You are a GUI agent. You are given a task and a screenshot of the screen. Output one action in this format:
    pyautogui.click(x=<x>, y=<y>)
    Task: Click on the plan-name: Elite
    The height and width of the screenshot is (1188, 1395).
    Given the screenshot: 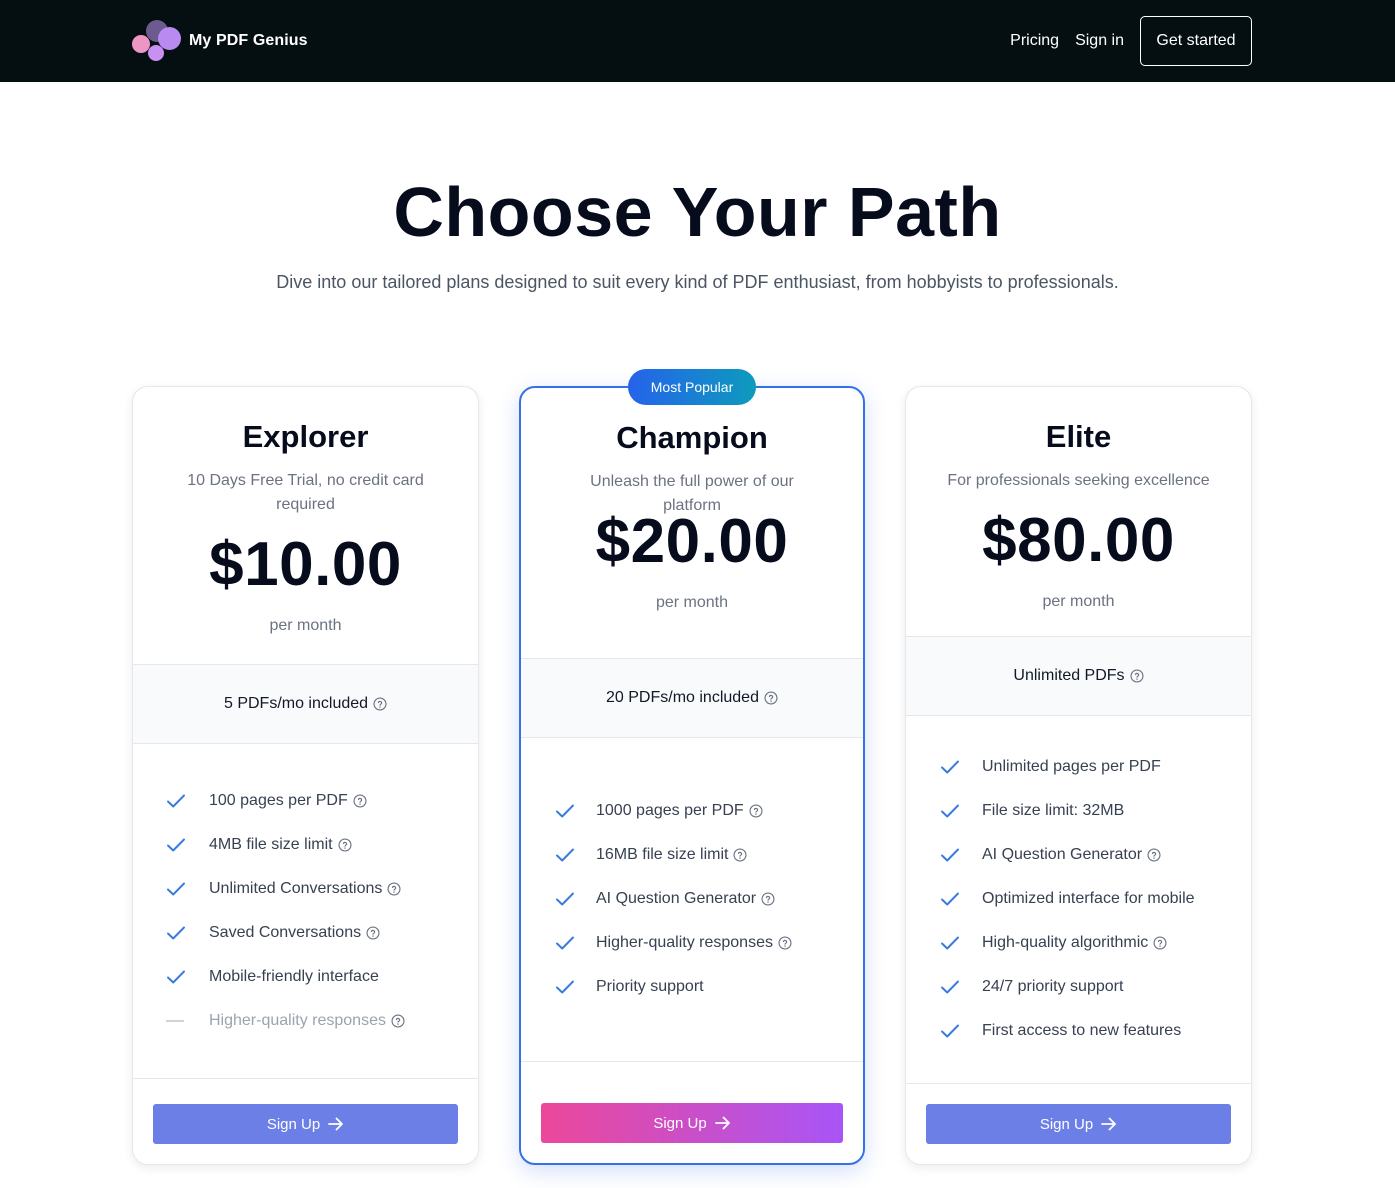 What is the action you would take?
    pyautogui.click(x=1078, y=436)
    